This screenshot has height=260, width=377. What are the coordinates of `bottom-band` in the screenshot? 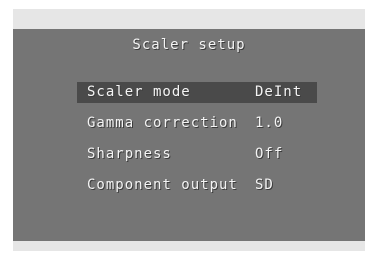 It's located at (189, 246).